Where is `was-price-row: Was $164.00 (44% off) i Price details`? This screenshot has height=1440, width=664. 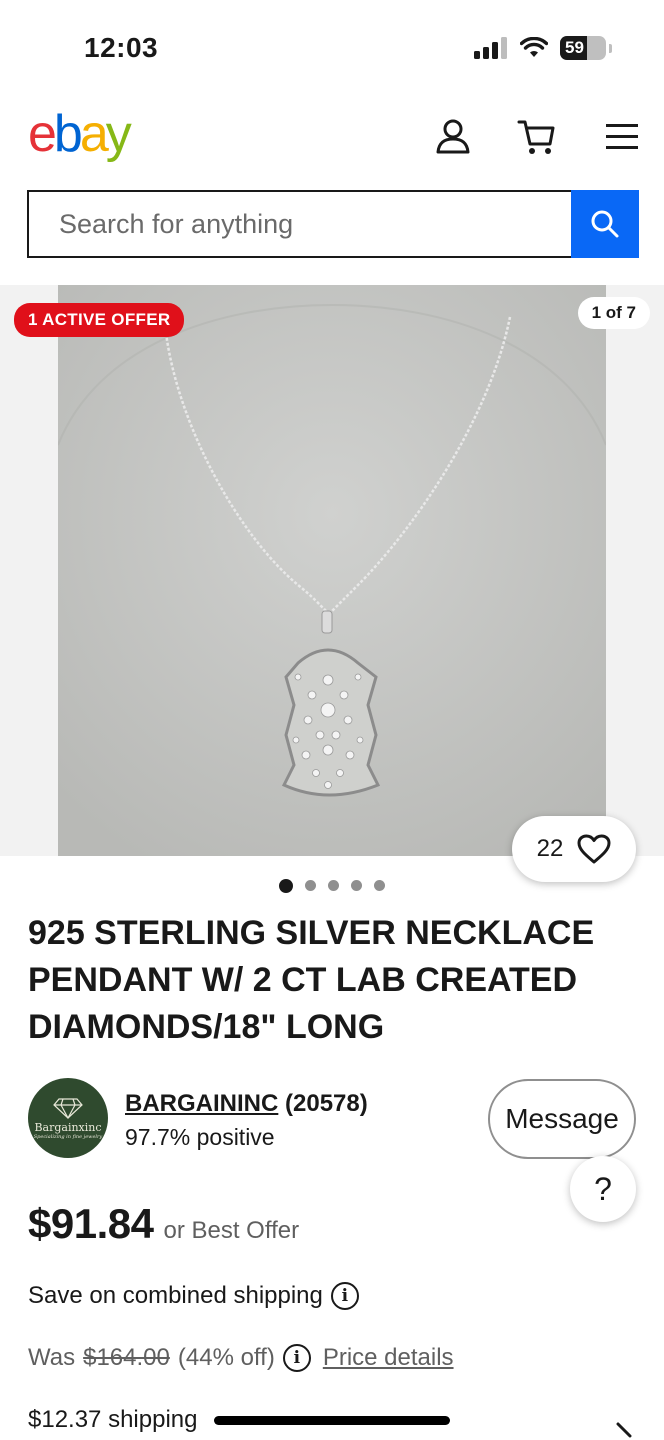 was-price-row: Was $164.00 (44% off) i Price details is located at coordinates (241, 1358).